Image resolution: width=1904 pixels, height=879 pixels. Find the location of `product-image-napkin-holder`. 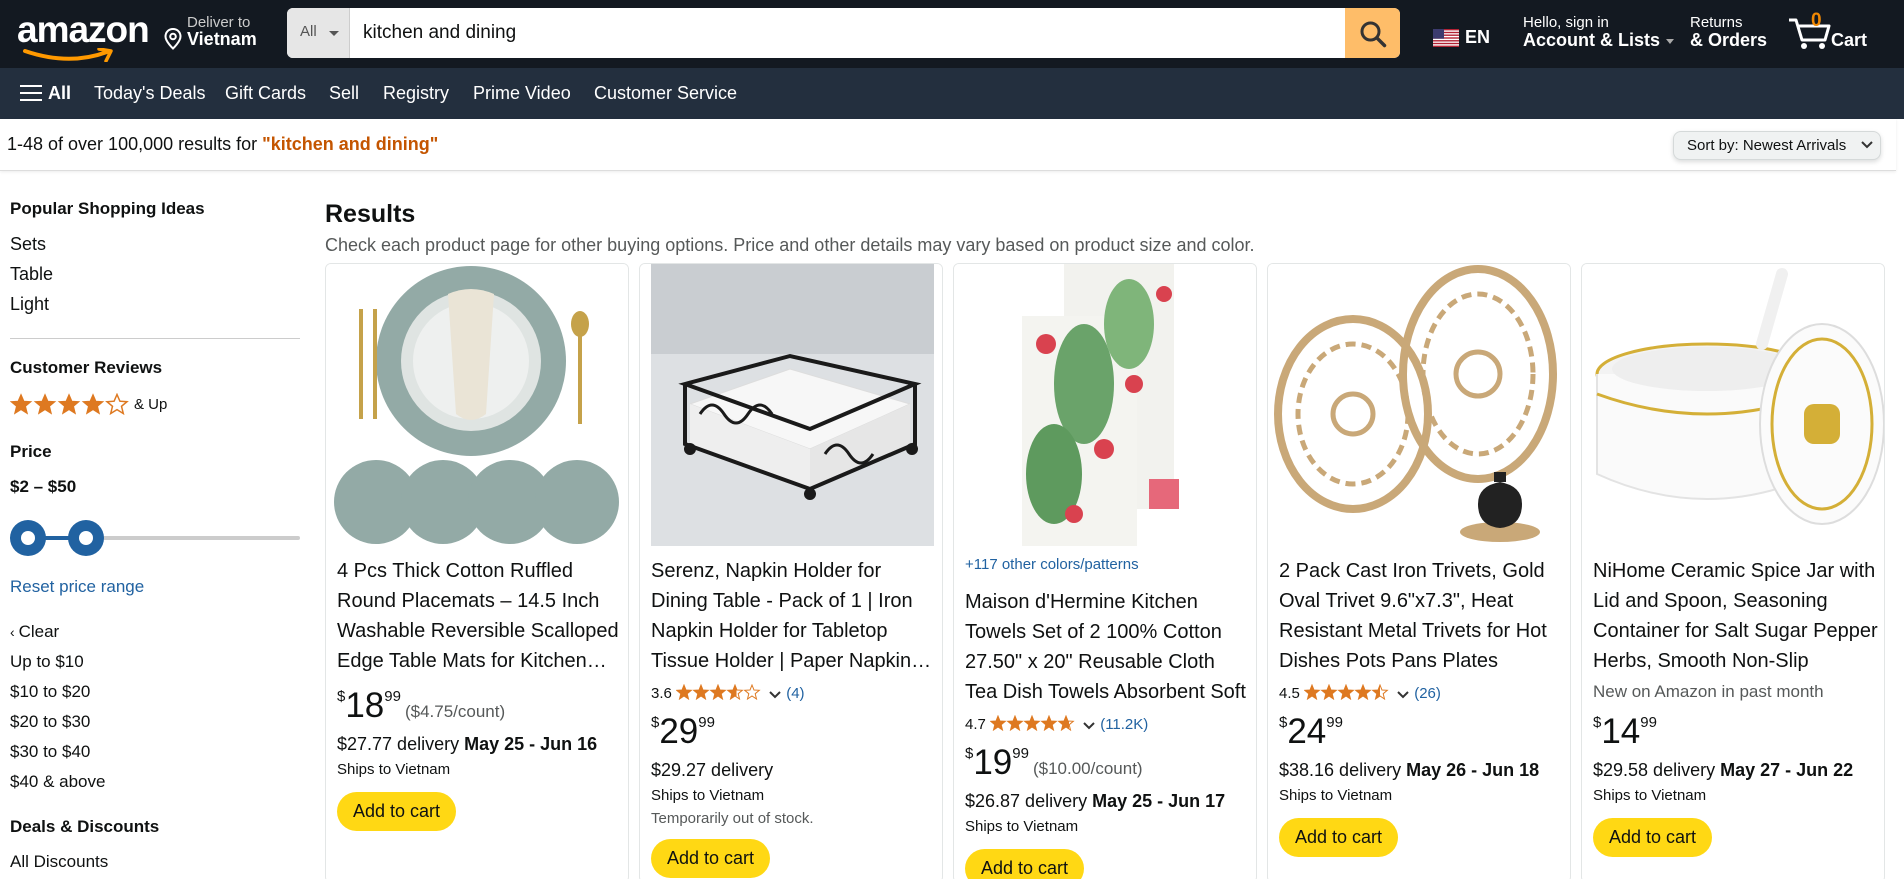

product-image-napkin-holder is located at coordinates (791, 405).